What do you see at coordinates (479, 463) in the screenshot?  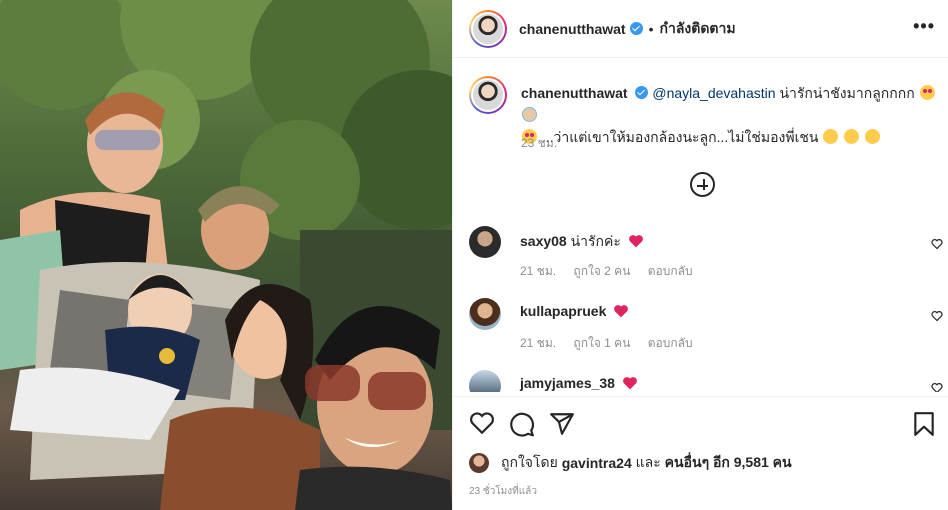 I see `liker-avatar` at bounding box center [479, 463].